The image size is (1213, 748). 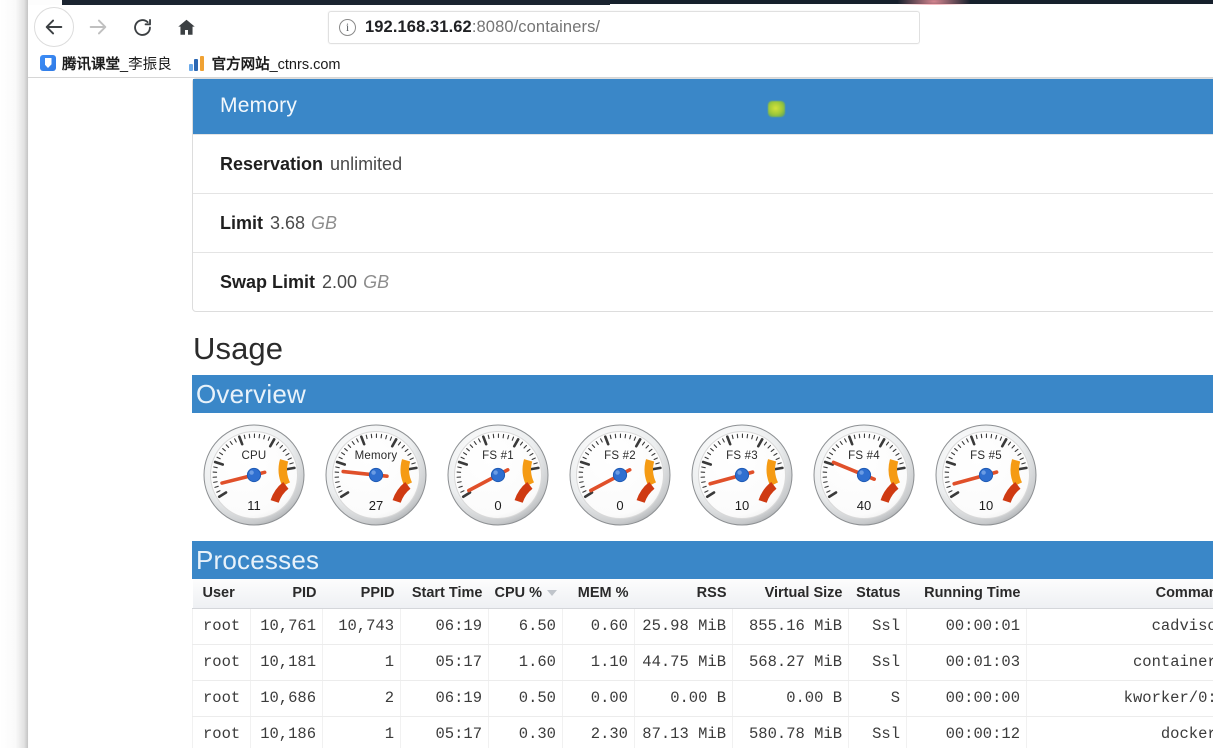 What do you see at coordinates (376, 456) in the screenshot?
I see `gauge-label: Memory` at bounding box center [376, 456].